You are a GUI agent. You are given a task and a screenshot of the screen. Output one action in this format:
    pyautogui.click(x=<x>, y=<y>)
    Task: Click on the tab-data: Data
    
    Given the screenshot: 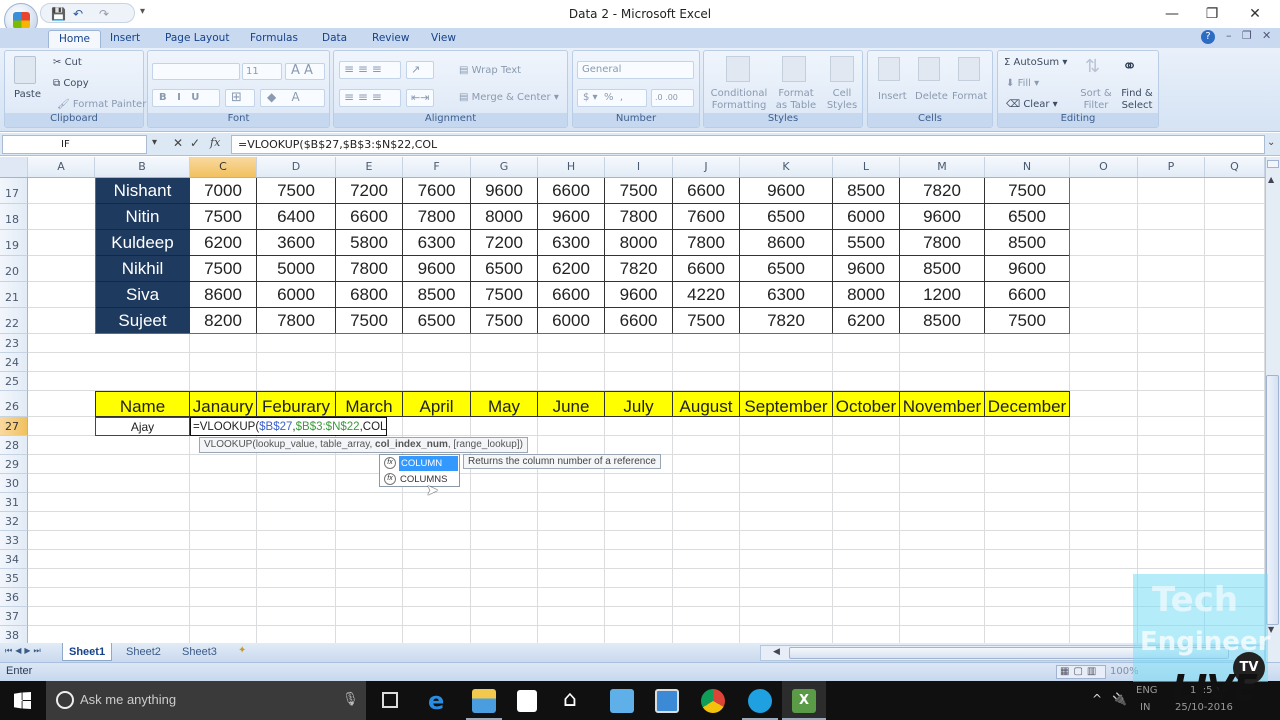 What is the action you would take?
    pyautogui.click(x=334, y=39)
    